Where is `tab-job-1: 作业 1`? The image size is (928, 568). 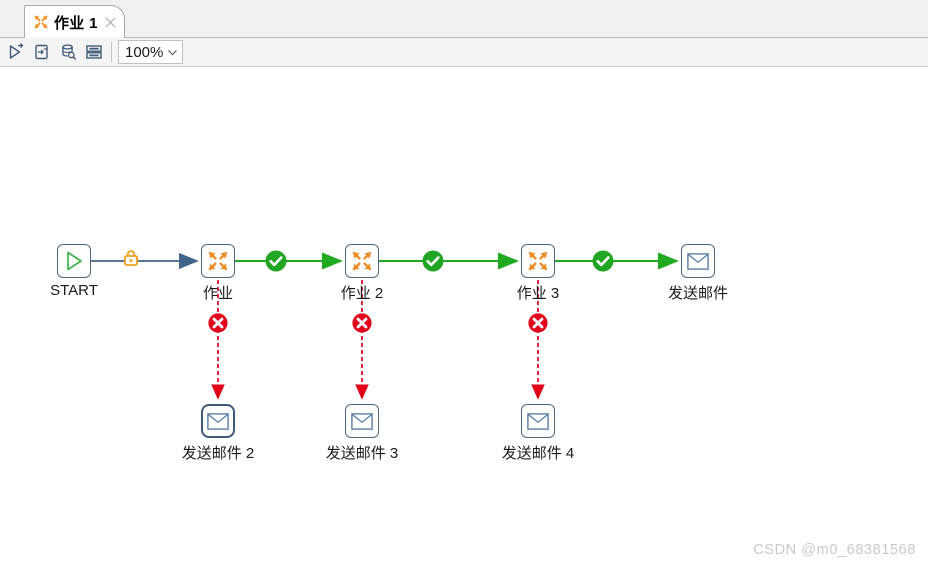 tab-job-1: 作业 1 is located at coordinates (74, 21).